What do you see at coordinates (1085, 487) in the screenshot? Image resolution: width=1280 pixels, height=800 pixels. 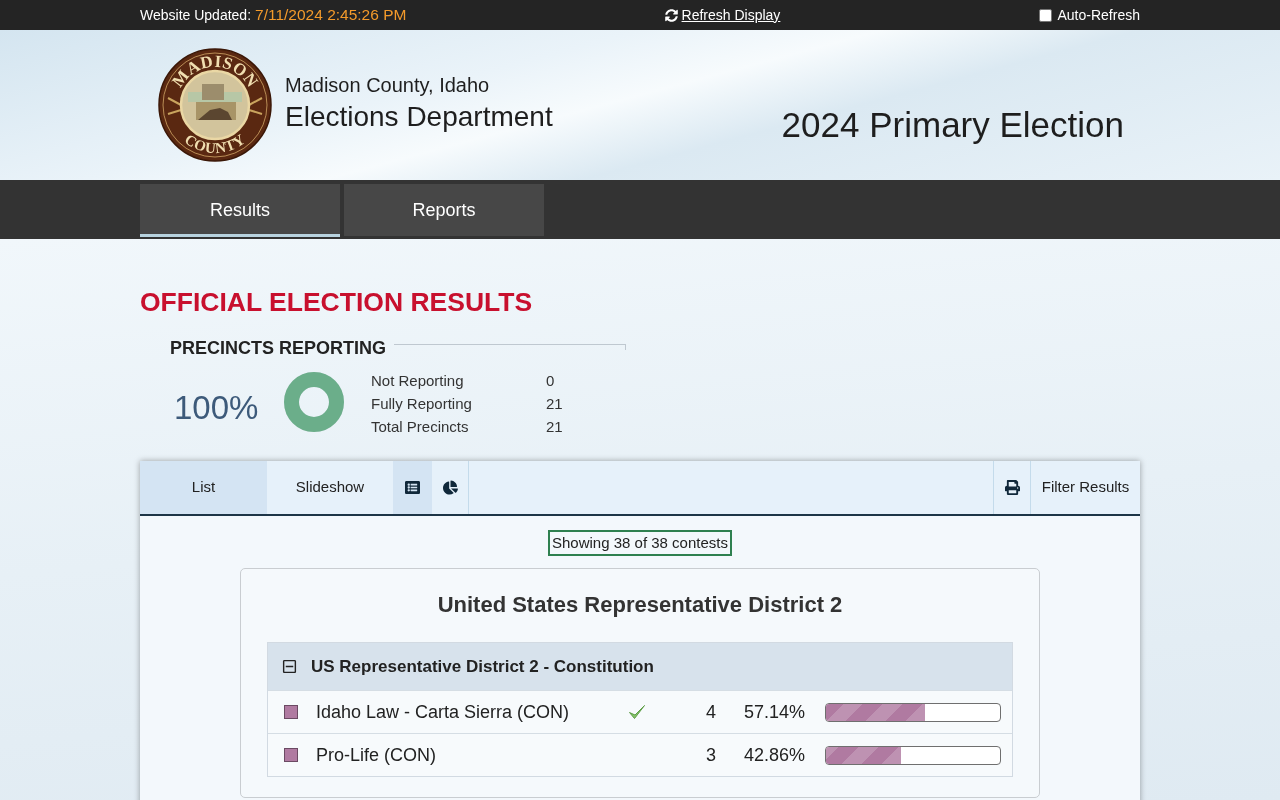 I see `filter-results-button: Filter Results` at bounding box center [1085, 487].